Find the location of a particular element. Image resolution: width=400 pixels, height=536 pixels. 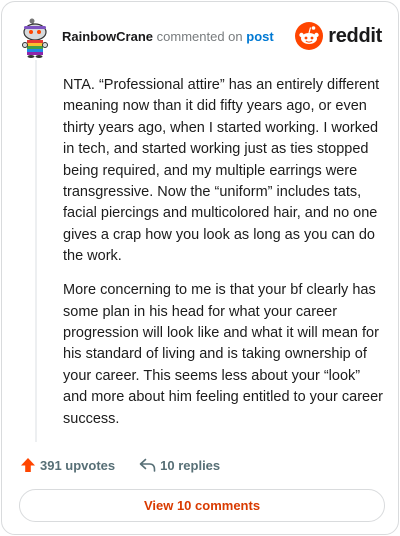

reply-arrow-icon is located at coordinates (147, 465).